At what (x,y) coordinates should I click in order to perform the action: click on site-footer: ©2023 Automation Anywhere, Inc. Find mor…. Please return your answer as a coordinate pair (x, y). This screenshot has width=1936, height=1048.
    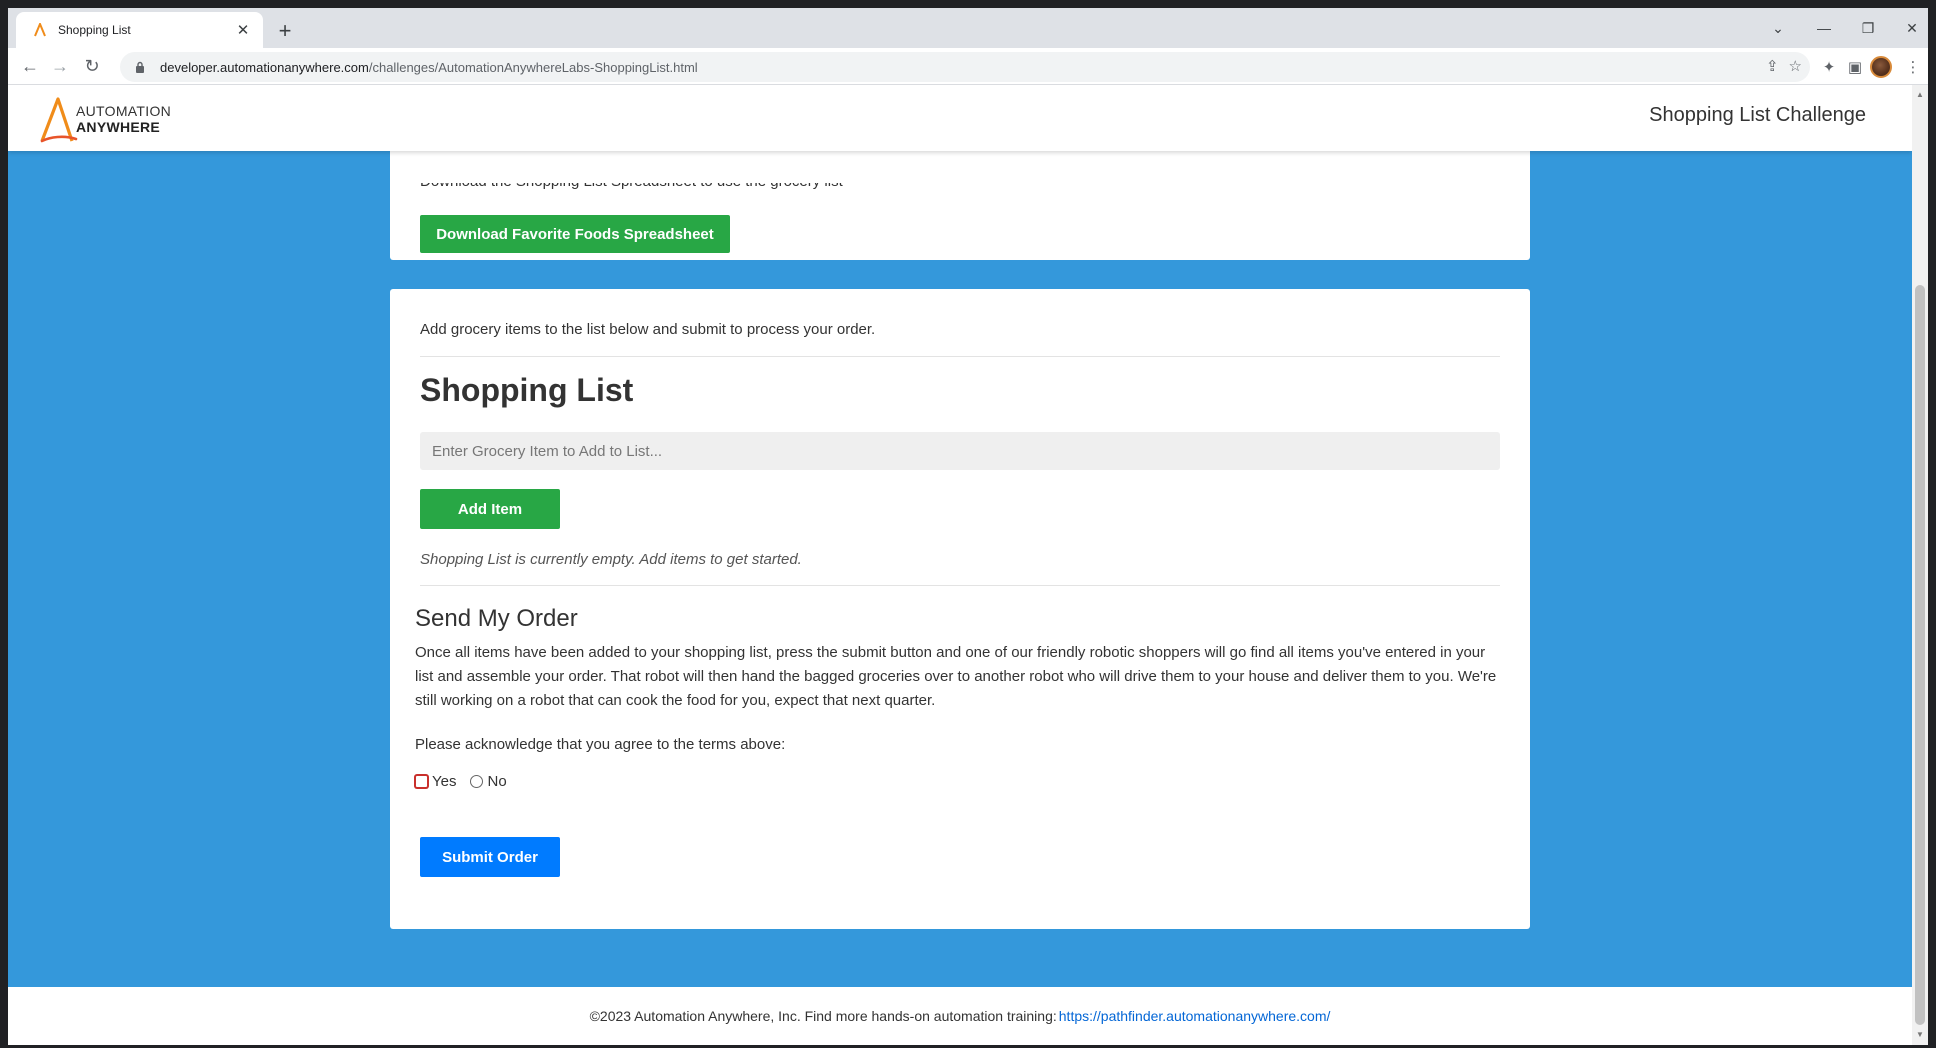
    Looking at the image, I should click on (960, 1016).